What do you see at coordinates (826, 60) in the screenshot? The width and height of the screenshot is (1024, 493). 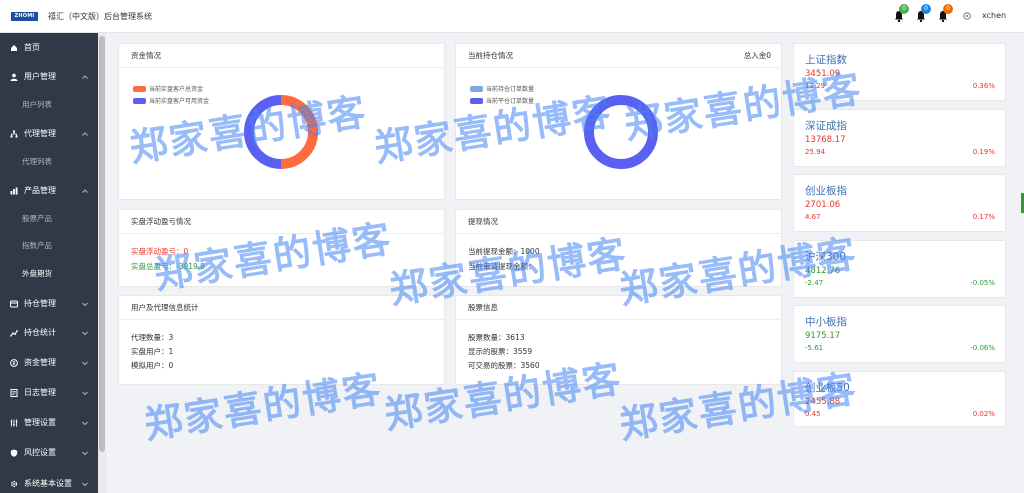 I see `index-name: 上证指数` at bounding box center [826, 60].